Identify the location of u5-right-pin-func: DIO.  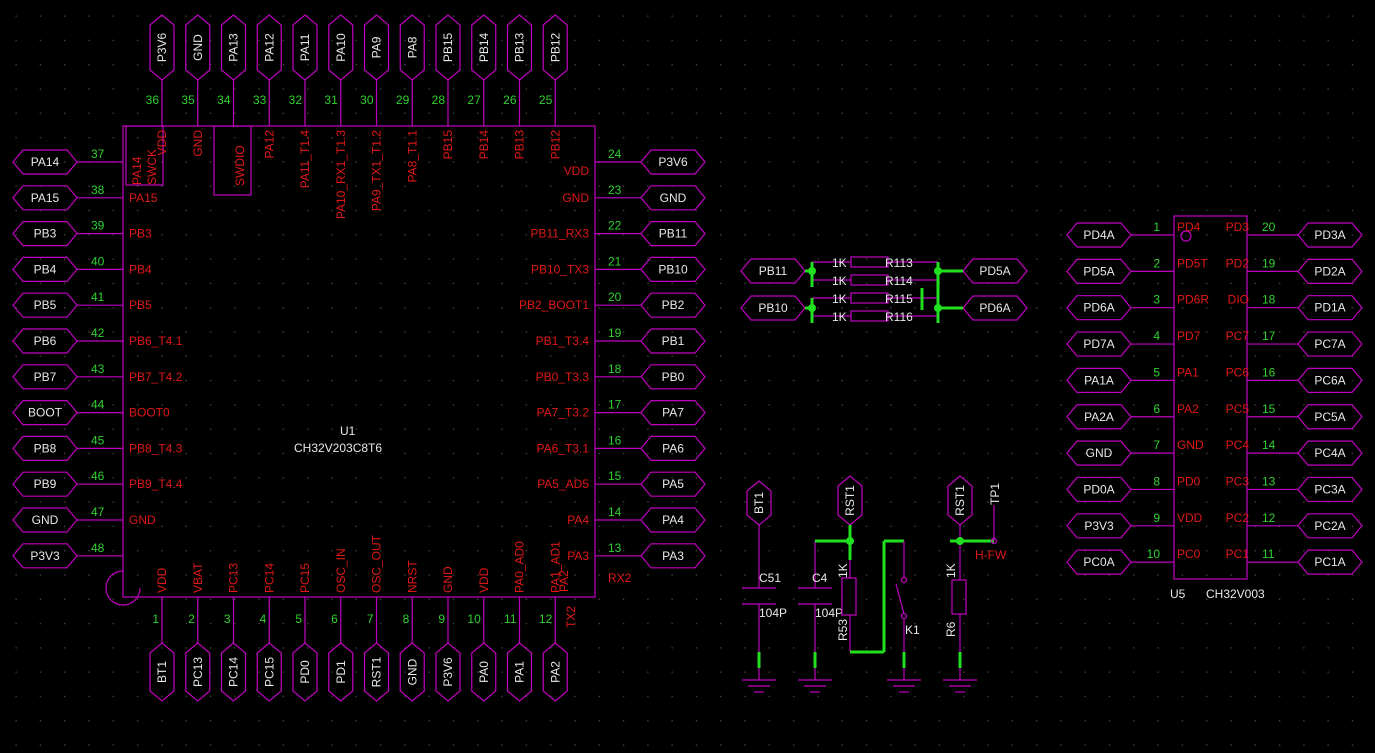
(1238, 300).